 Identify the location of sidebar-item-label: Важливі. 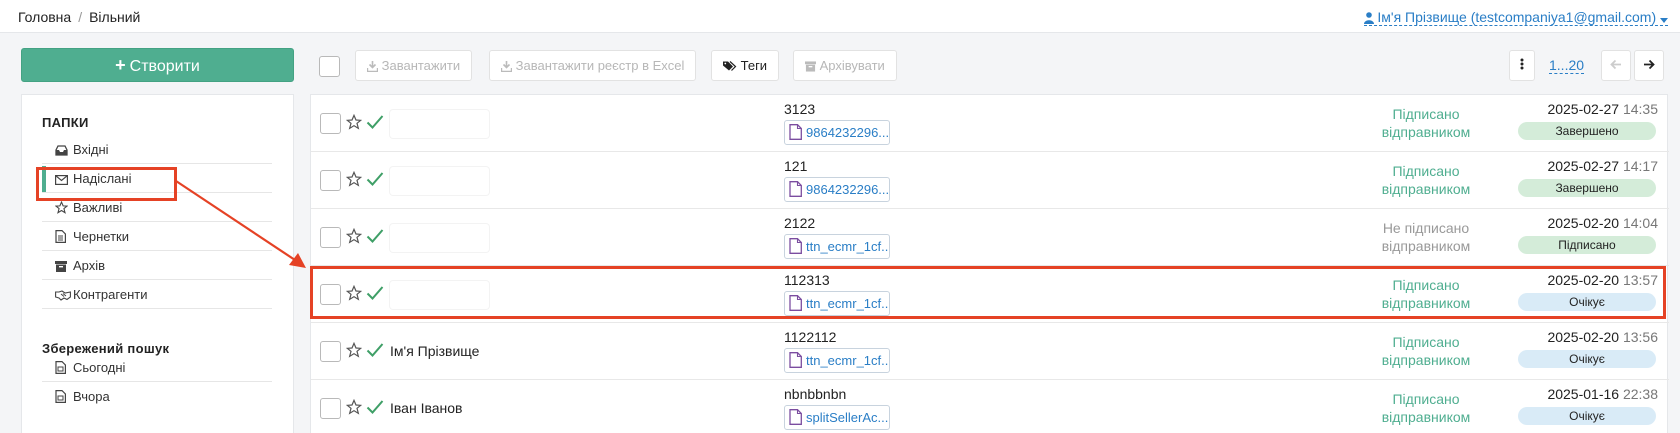
(98, 207).